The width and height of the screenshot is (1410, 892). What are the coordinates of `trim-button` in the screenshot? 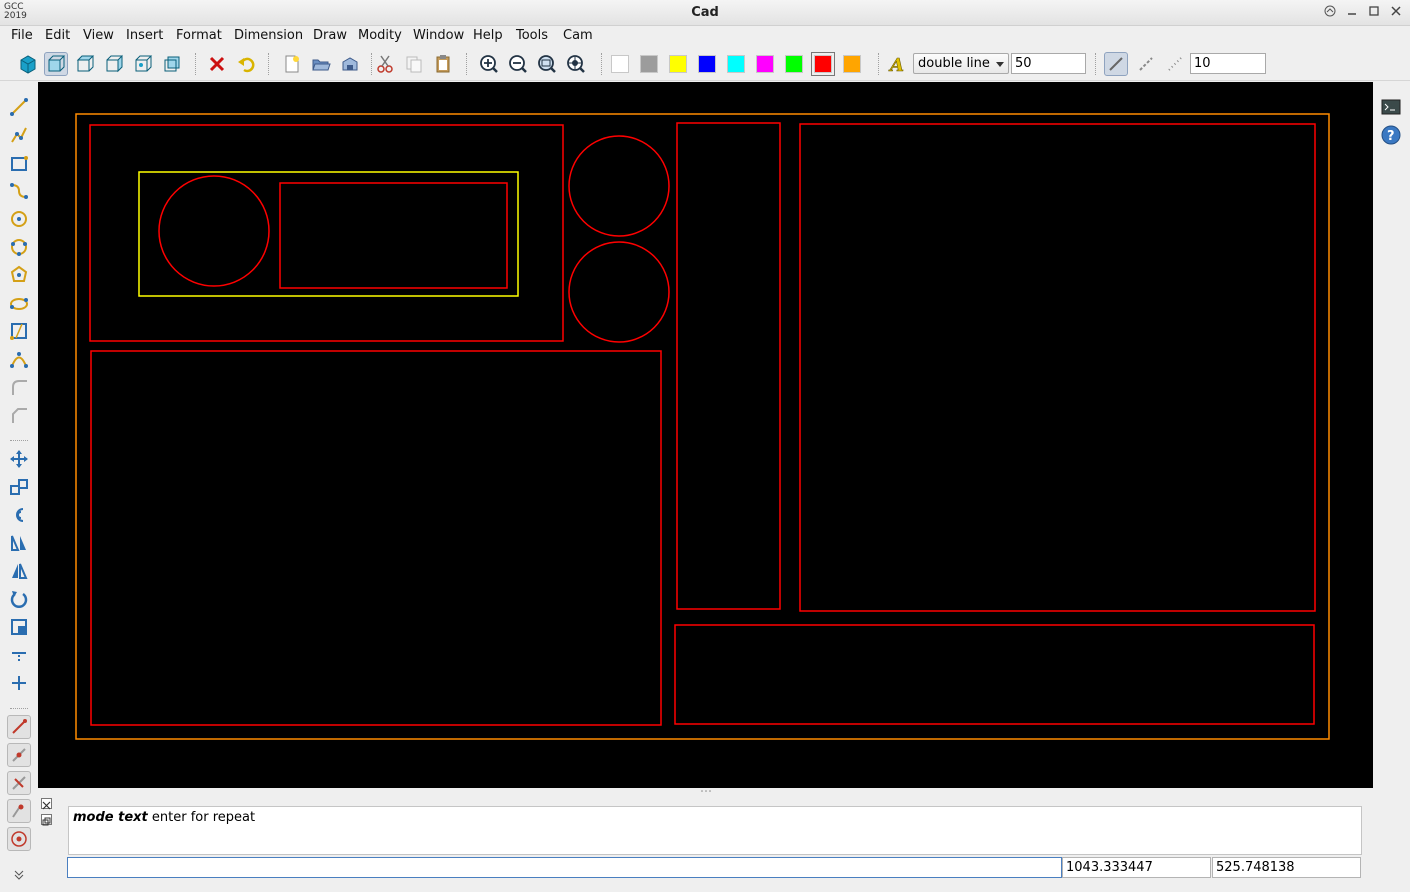 It's located at (19, 655).